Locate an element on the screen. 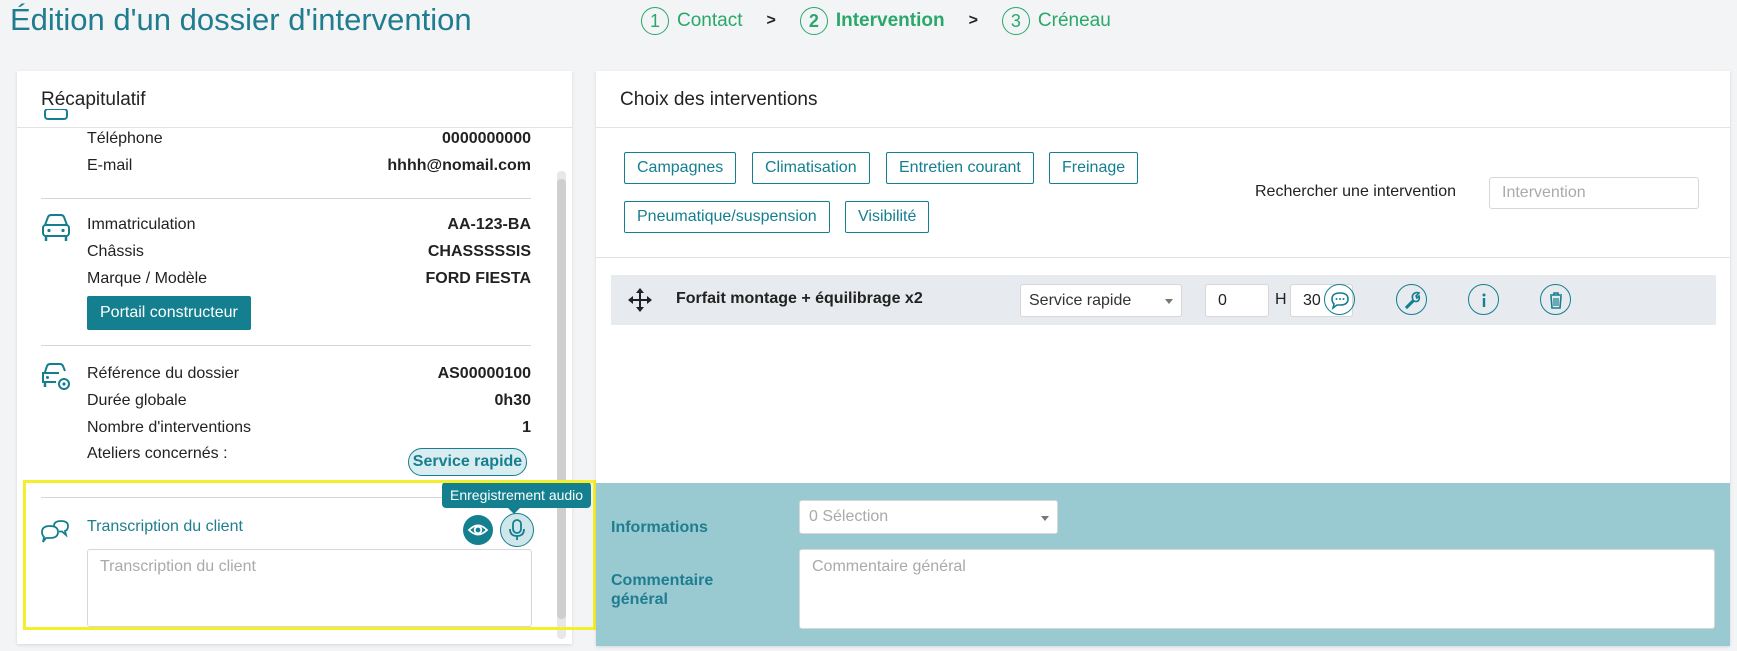 Image resolution: width=1737 pixels, height=651 pixels. trash-icon is located at coordinates (1555, 300).